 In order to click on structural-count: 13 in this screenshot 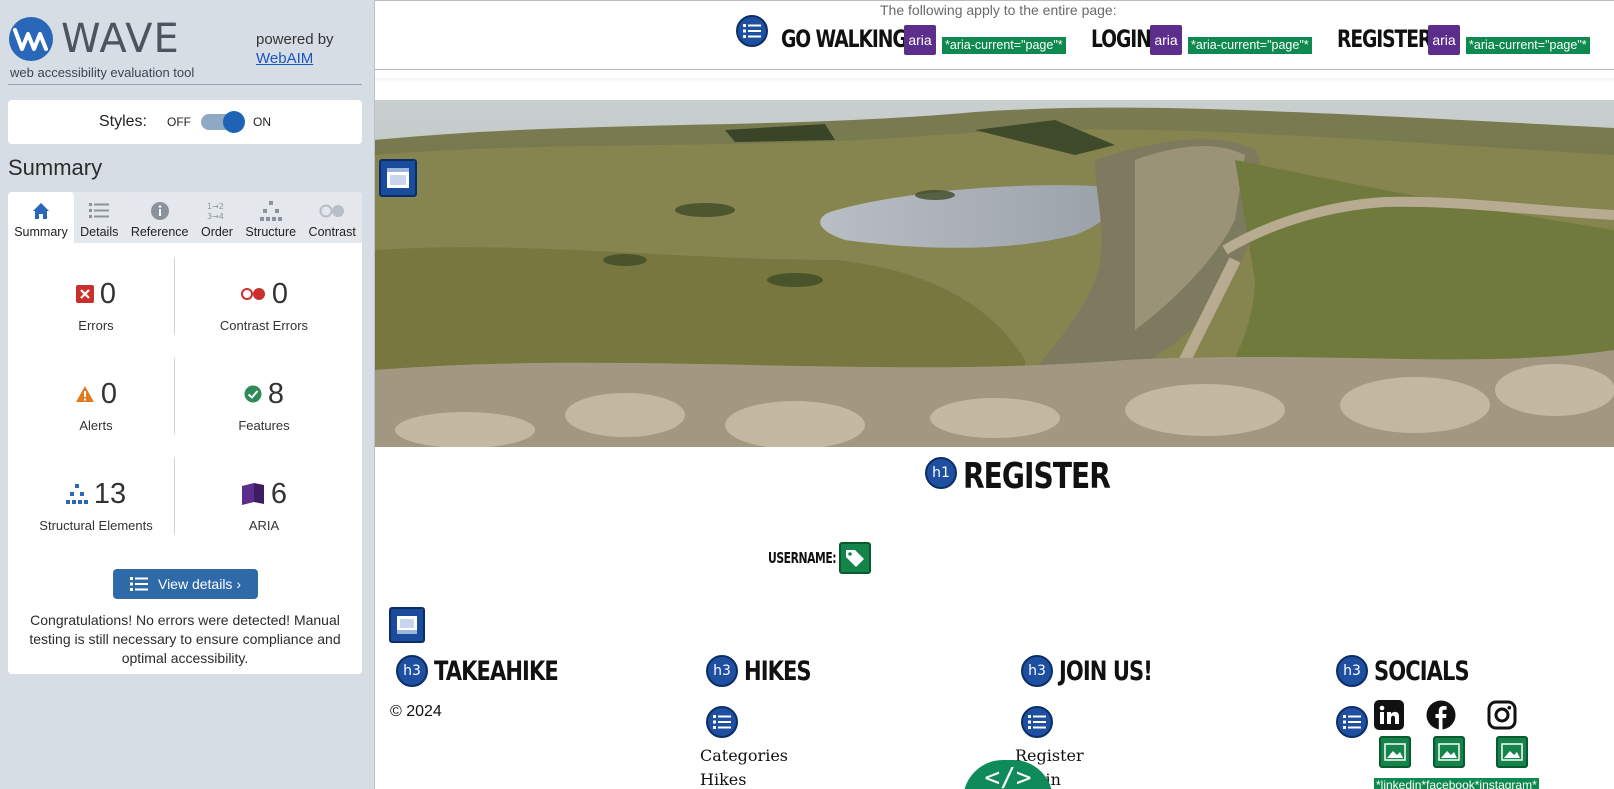, I will do `click(110, 493)`.